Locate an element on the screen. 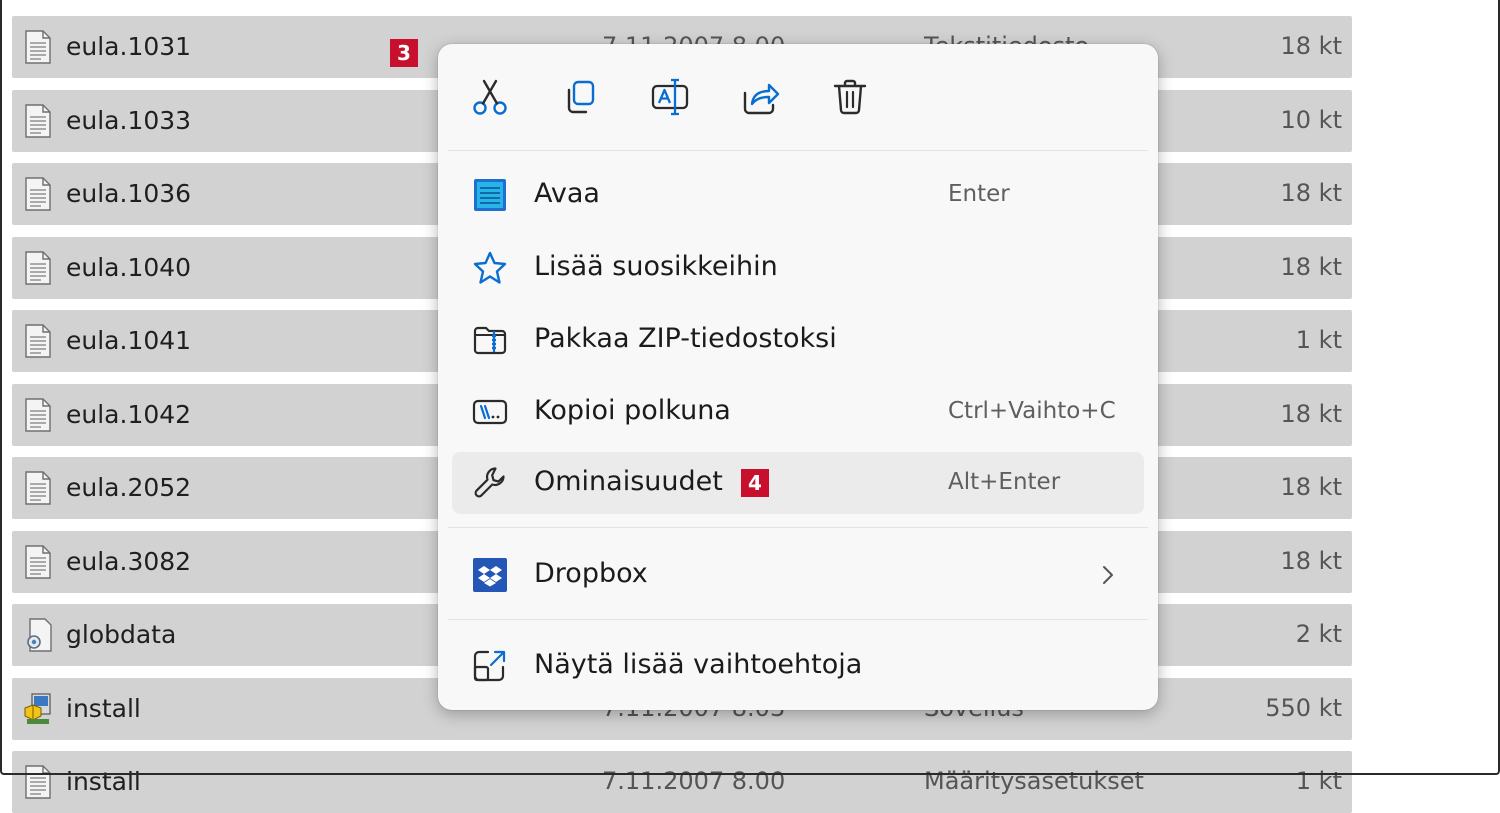 The height and width of the screenshot is (813, 1500). file-name: eula.1040 is located at coordinates (129, 267).